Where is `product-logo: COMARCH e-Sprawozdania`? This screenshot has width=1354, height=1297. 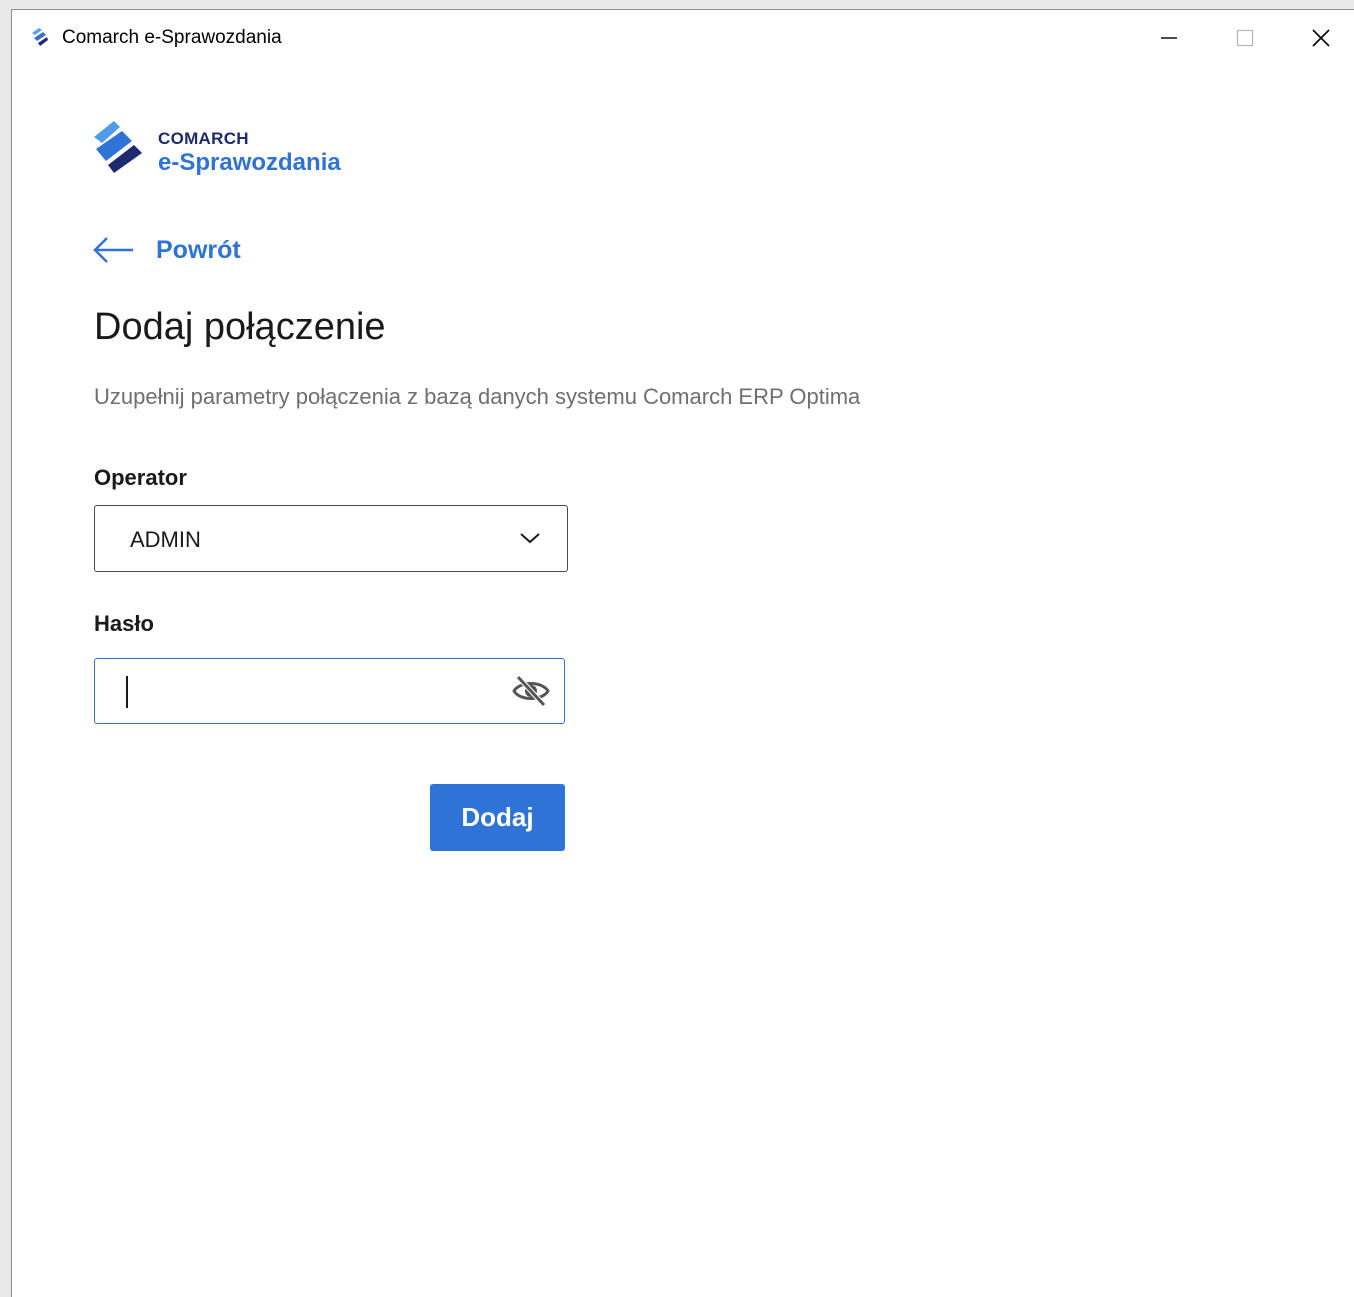 product-logo: COMARCH e-Sprawozdania is located at coordinates (222, 150).